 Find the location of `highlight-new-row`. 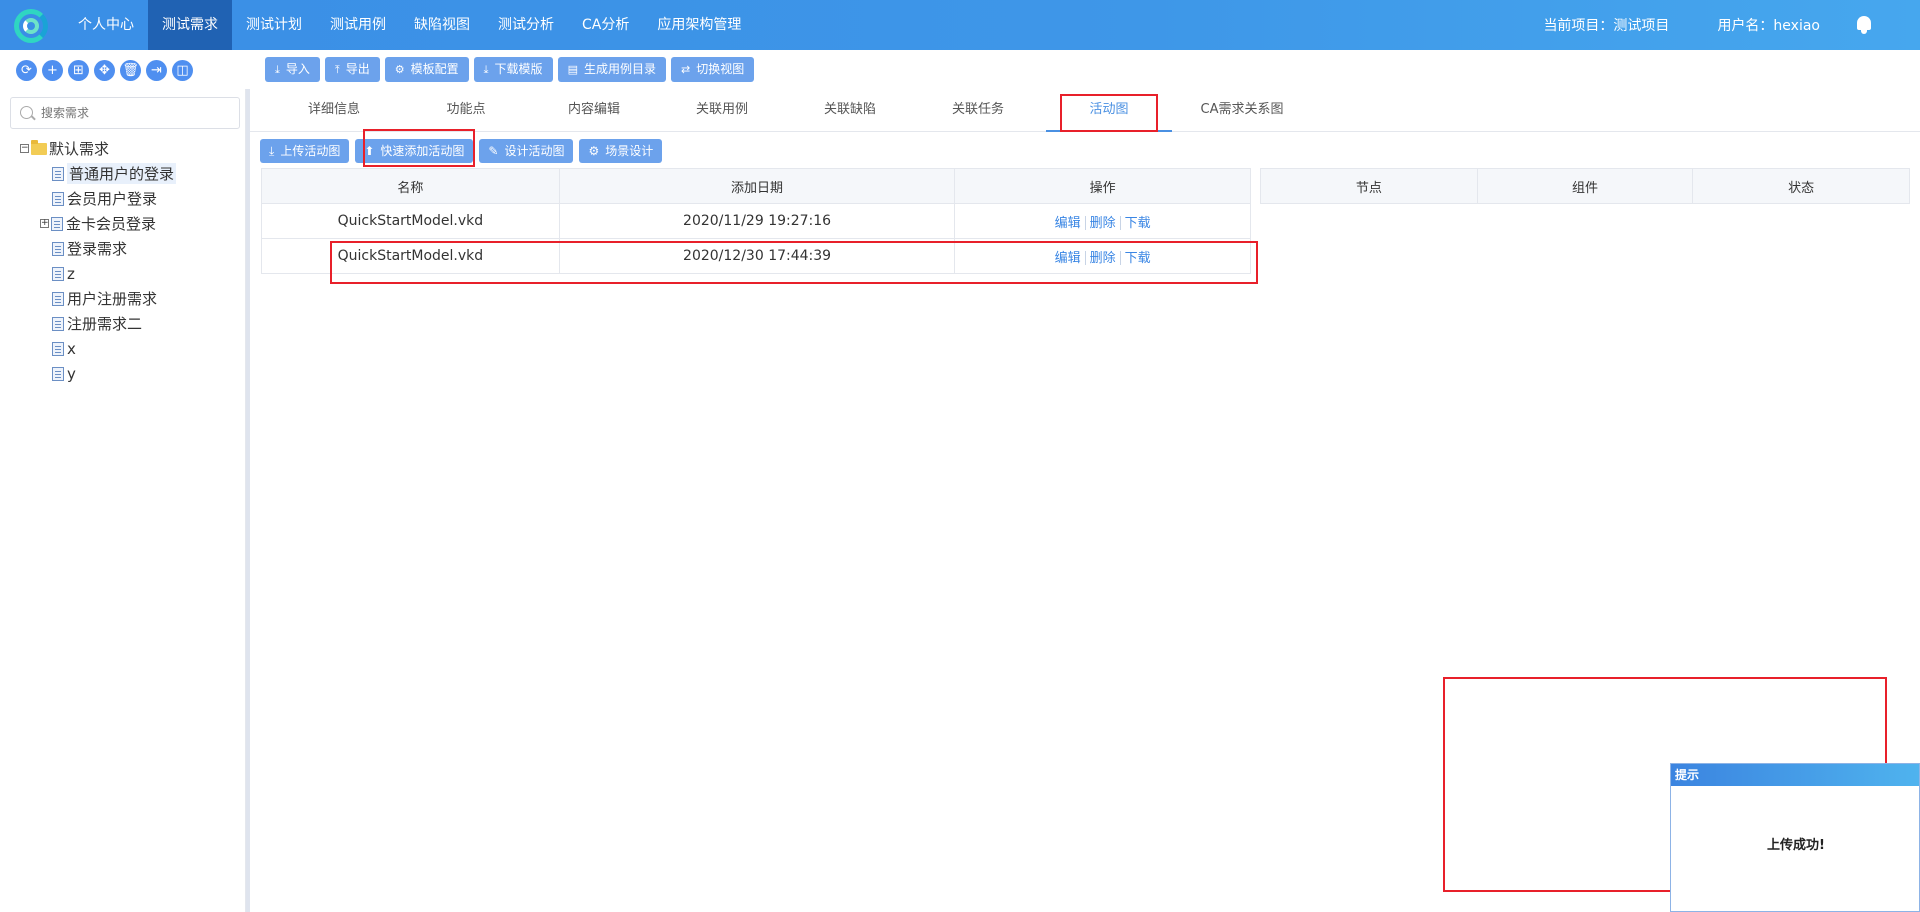

highlight-new-row is located at coordinates (794, 262).